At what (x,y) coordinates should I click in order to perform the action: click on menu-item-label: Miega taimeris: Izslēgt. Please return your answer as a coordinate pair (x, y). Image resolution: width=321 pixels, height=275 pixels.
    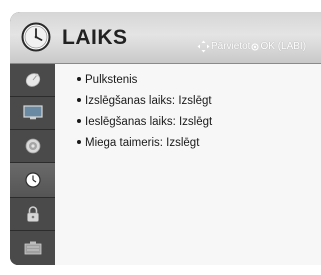
    Looking at the image, I should click on (142, 143).